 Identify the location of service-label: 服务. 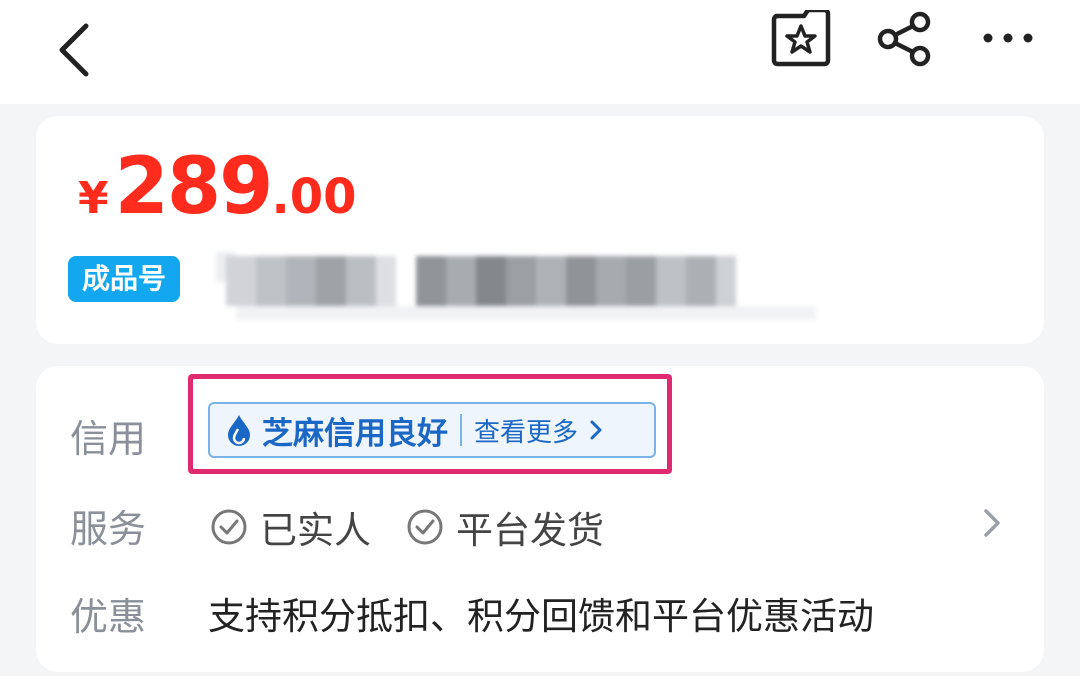
(108, 529).